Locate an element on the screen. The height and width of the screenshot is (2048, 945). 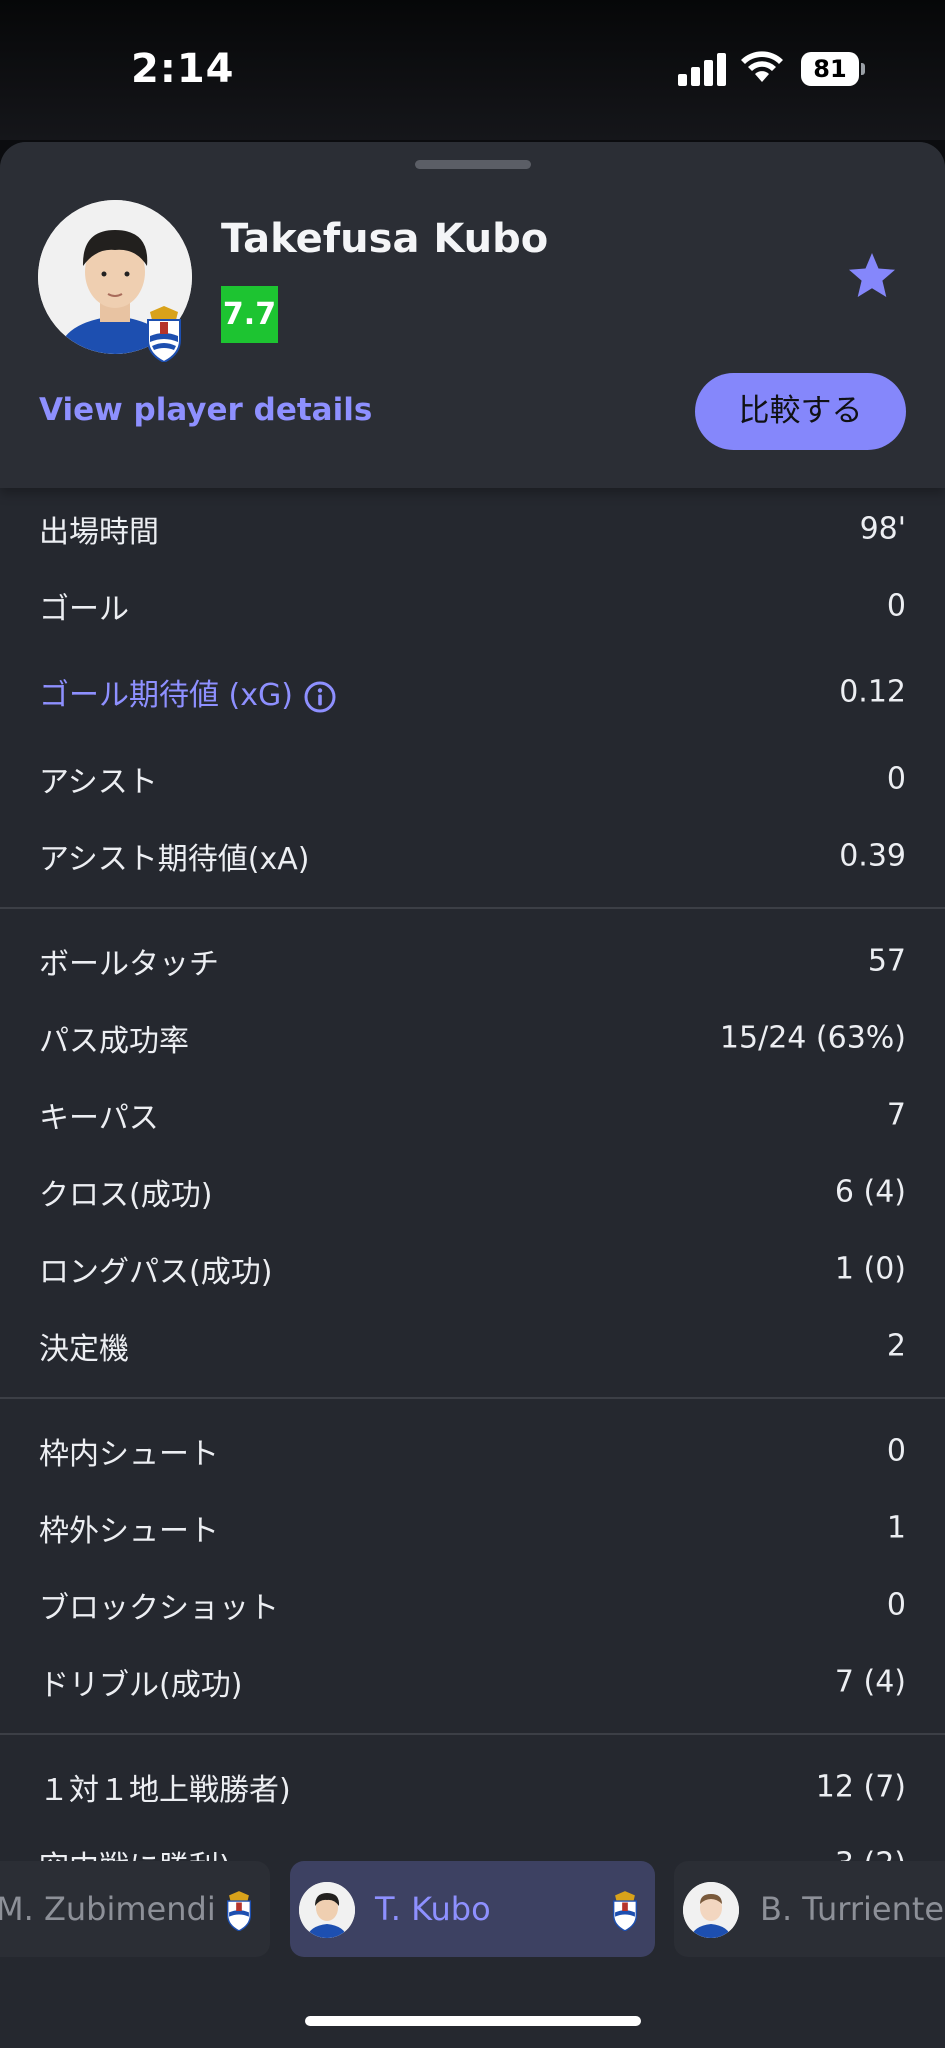
status-bar: 2:14 81 is located at coordinates (472, 70).